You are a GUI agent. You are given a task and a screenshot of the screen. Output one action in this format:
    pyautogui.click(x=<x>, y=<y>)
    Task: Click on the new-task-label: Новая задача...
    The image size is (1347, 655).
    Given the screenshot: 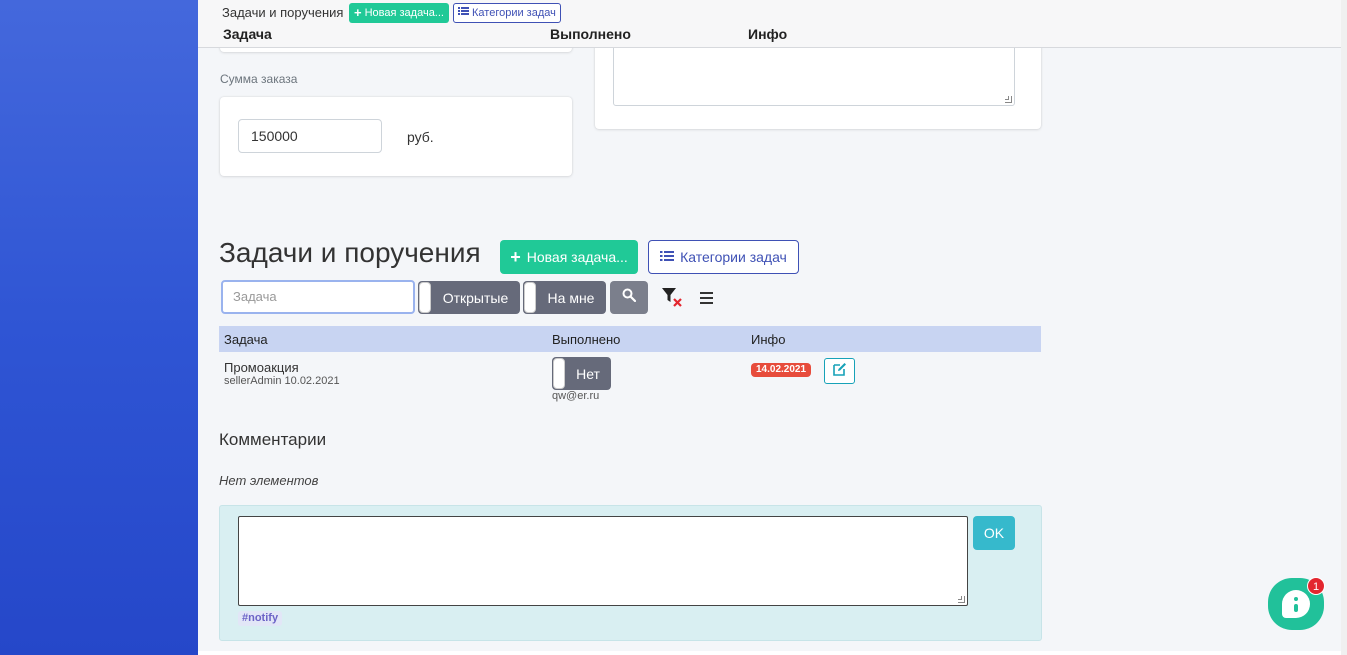 What is the action you would take?
    pyautogui.click(x=577, y=257)
    